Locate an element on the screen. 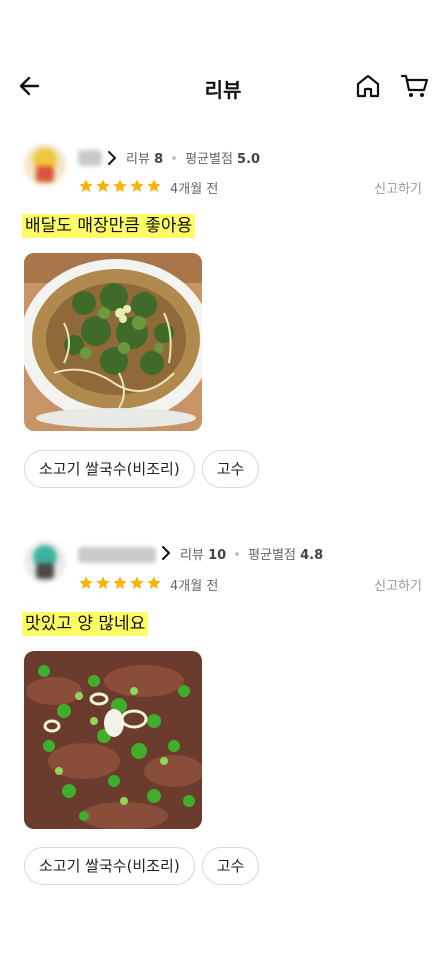  review-text: 맛있고 양 많네요 is located at coordinates (85, 624).